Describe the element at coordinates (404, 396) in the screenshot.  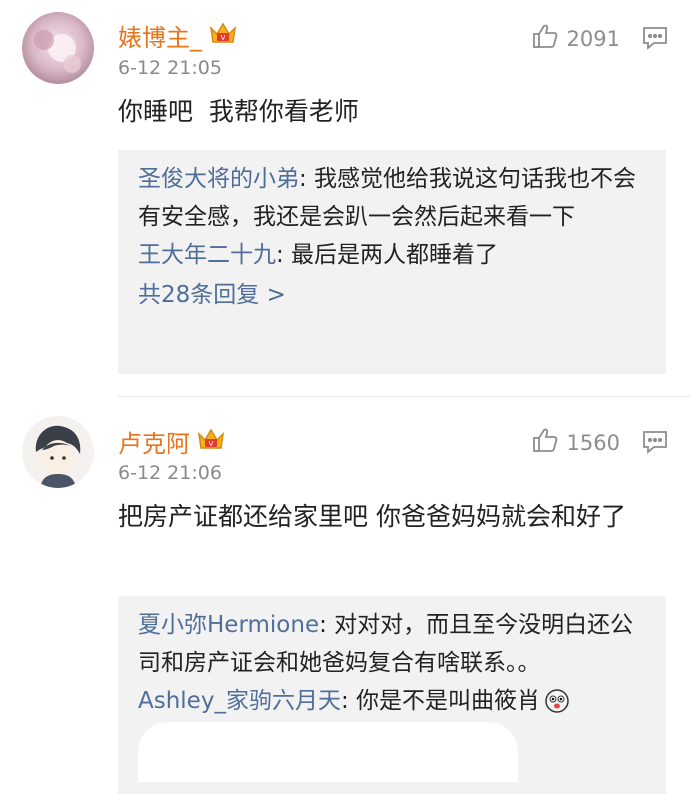
I see `divider` at that location.